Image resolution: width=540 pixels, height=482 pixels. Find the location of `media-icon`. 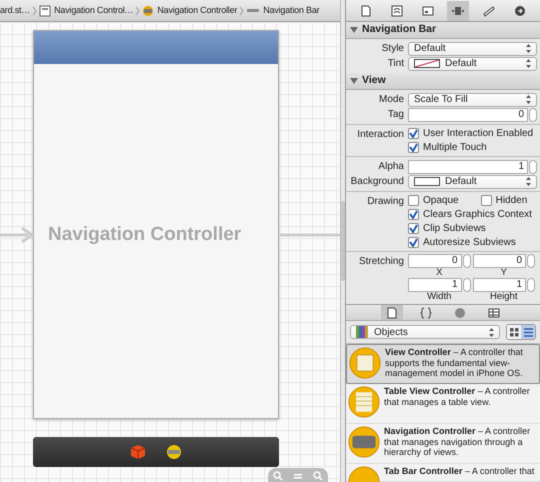

media-icon is located at coordinates (494, 312).